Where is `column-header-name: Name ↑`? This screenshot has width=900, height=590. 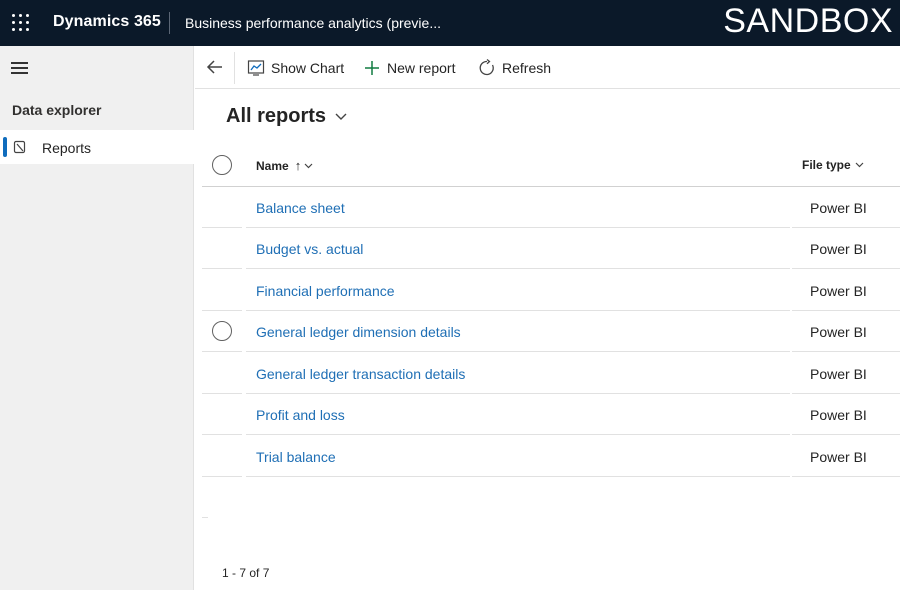 column-header-name: Name ↑ is located at coordinates (284, 165).